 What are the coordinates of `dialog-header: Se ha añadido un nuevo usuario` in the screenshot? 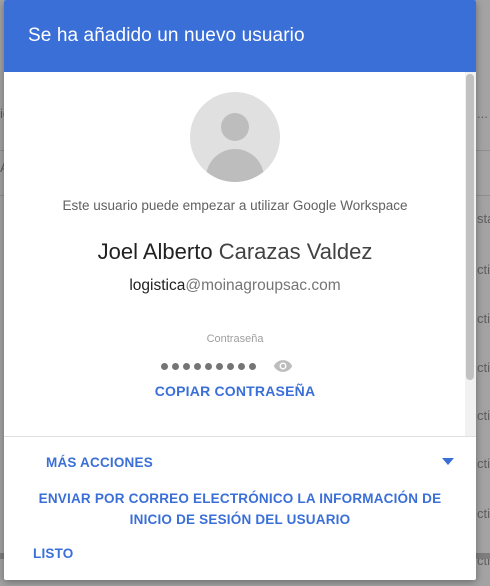 It's located at (240, 36).